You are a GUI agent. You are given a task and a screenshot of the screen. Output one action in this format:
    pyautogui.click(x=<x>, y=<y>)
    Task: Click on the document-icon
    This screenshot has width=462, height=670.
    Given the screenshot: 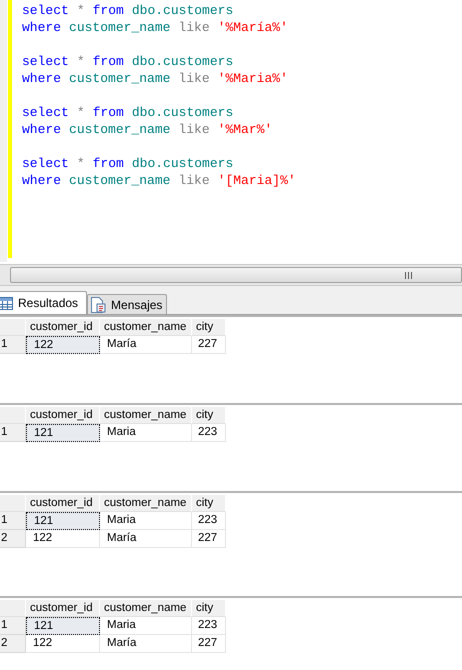 What is the action you would take?
    pyautogui.click(x=98, y=304)
    